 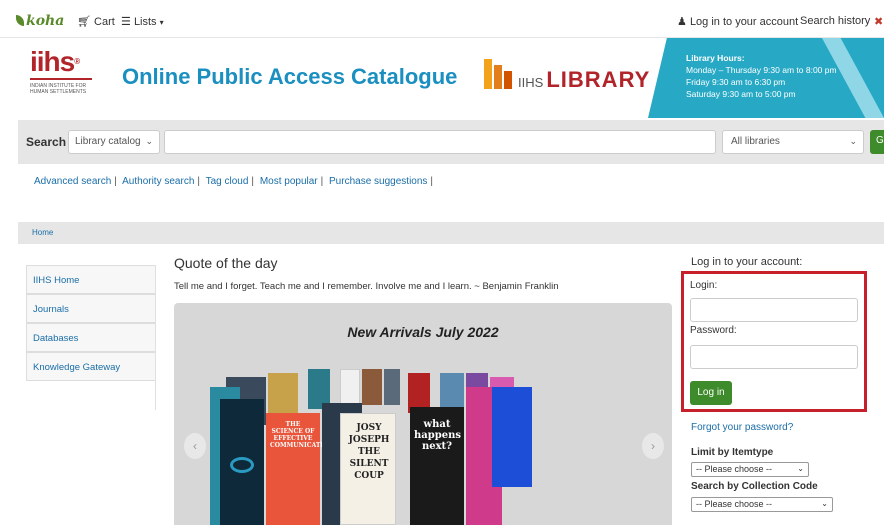 What do you see at coordinates (142, 21) in the screenshot?
I see `lists-menu: ☰ Lists ▾` at bounding box center [142, 21].